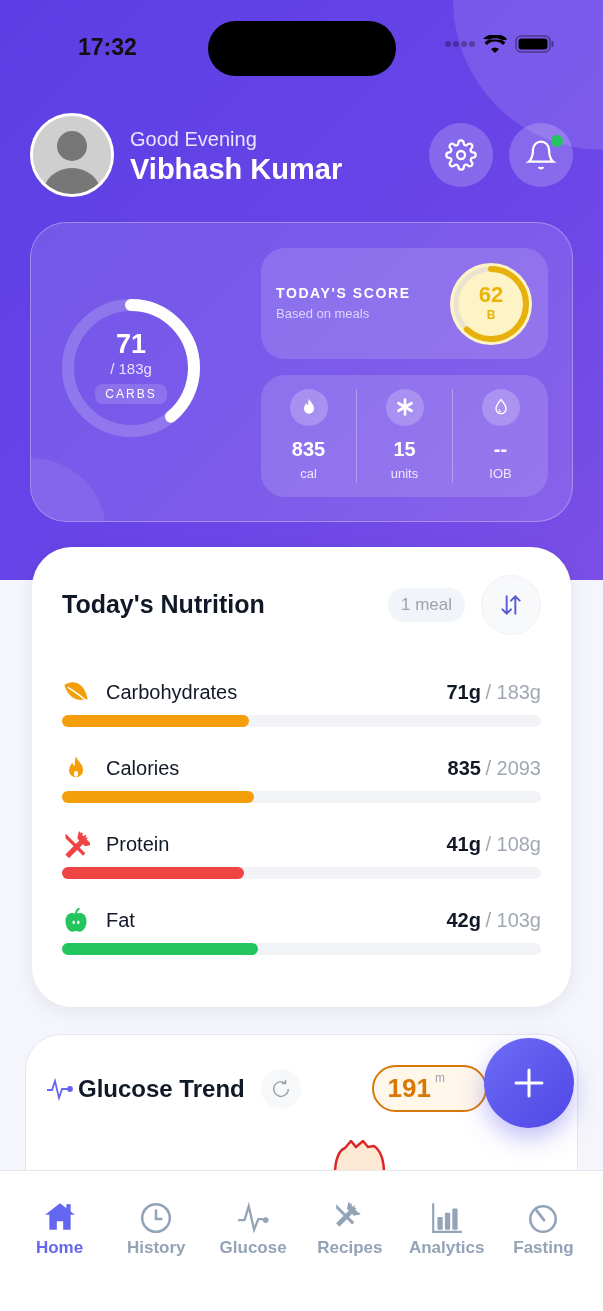 This screenshot has width=603, height=1311. Describe the element at coordinates (511, 605) in the screenshot. I see `sort-icon` at that location.